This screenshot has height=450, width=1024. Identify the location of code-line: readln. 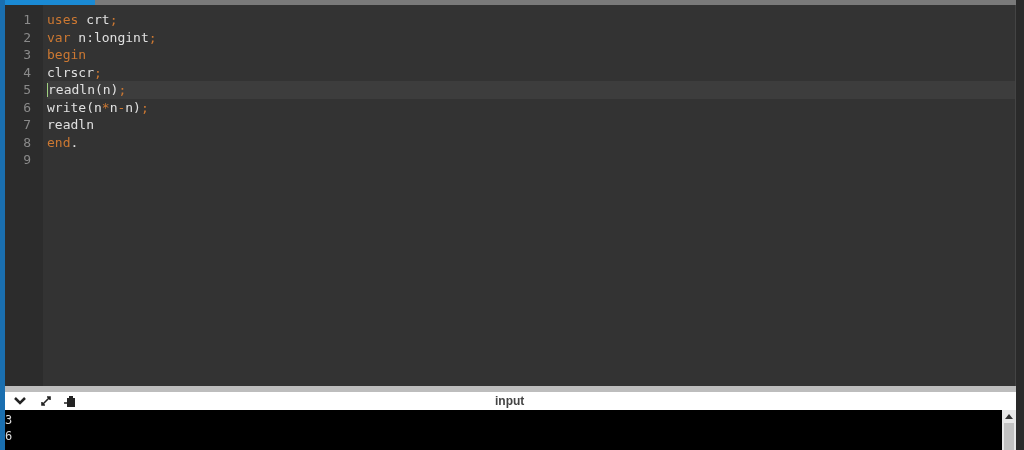
(70, 125).